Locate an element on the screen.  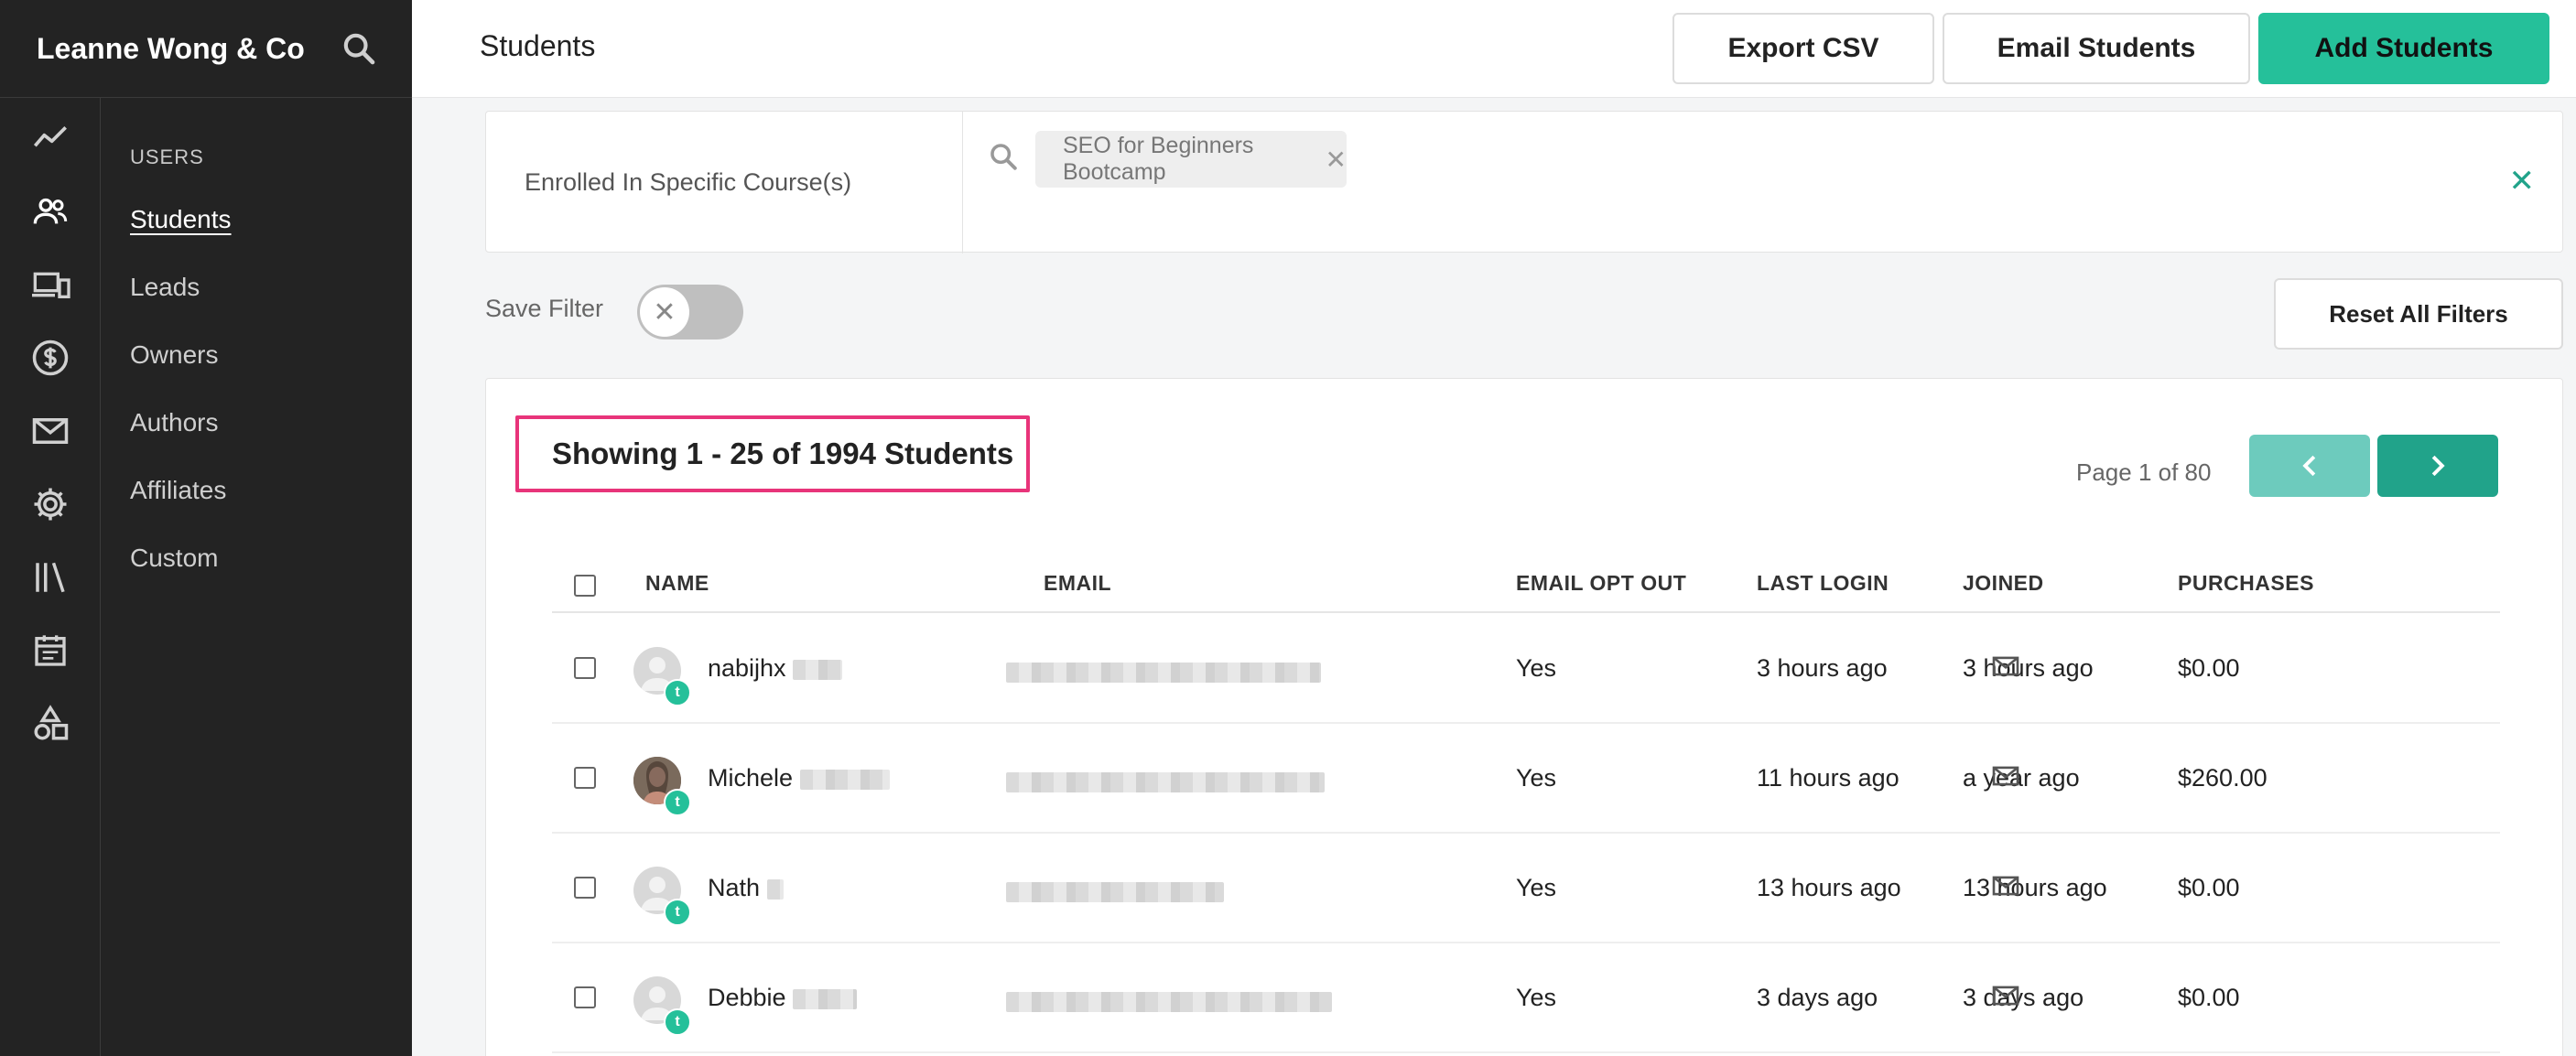
users-icon is located at coordinates (50, 211).